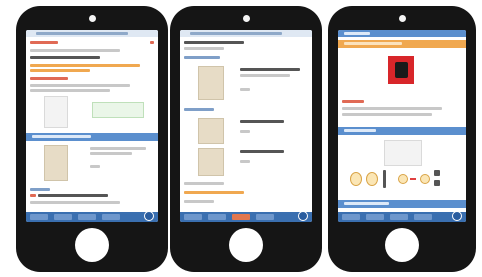  I want to click on close-icon, so click(152, 42).